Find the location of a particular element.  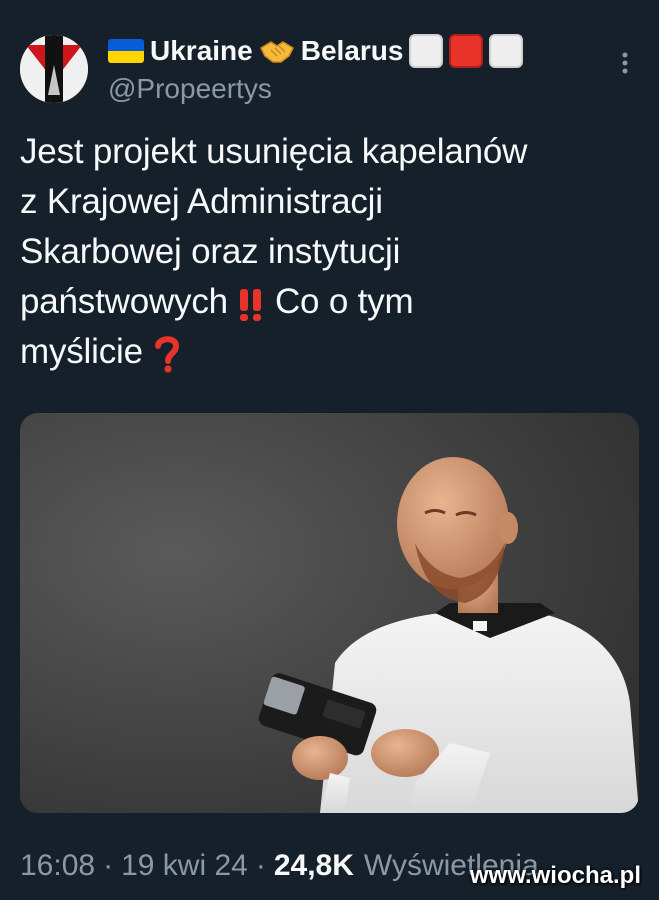

avatar is located at coordinates (54, 69).